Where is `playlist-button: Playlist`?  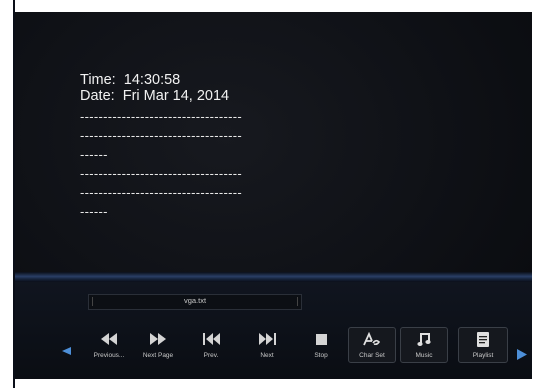 playlist-button: Playlist is located at coordinates (483, 345).